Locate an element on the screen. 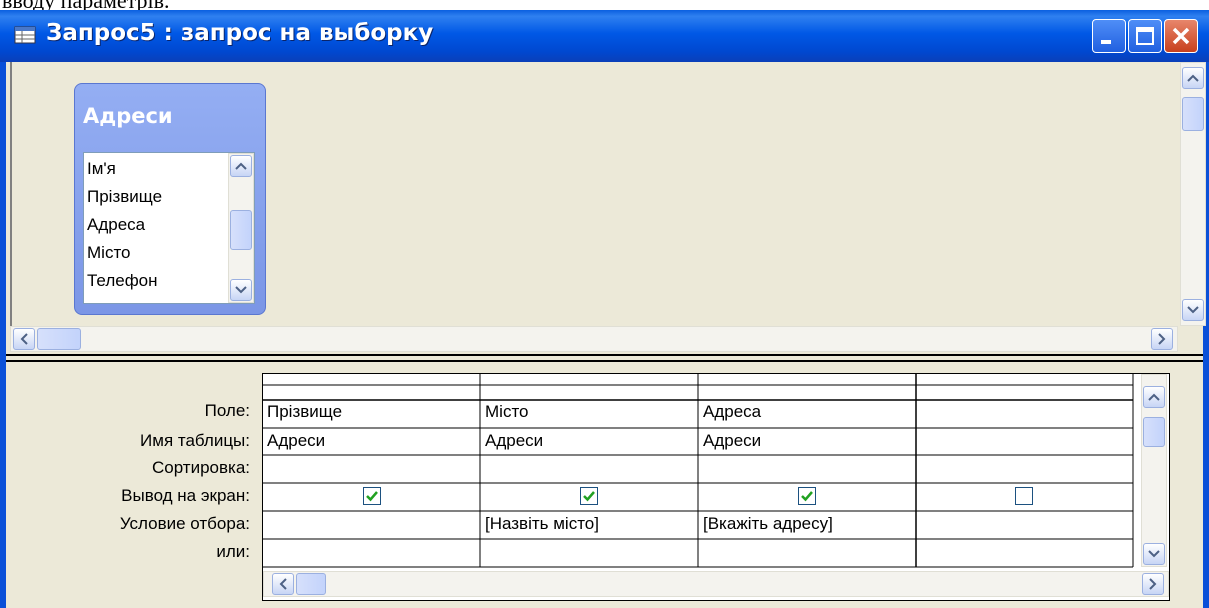  minimize-icon is located at coordinates (1106, 42).